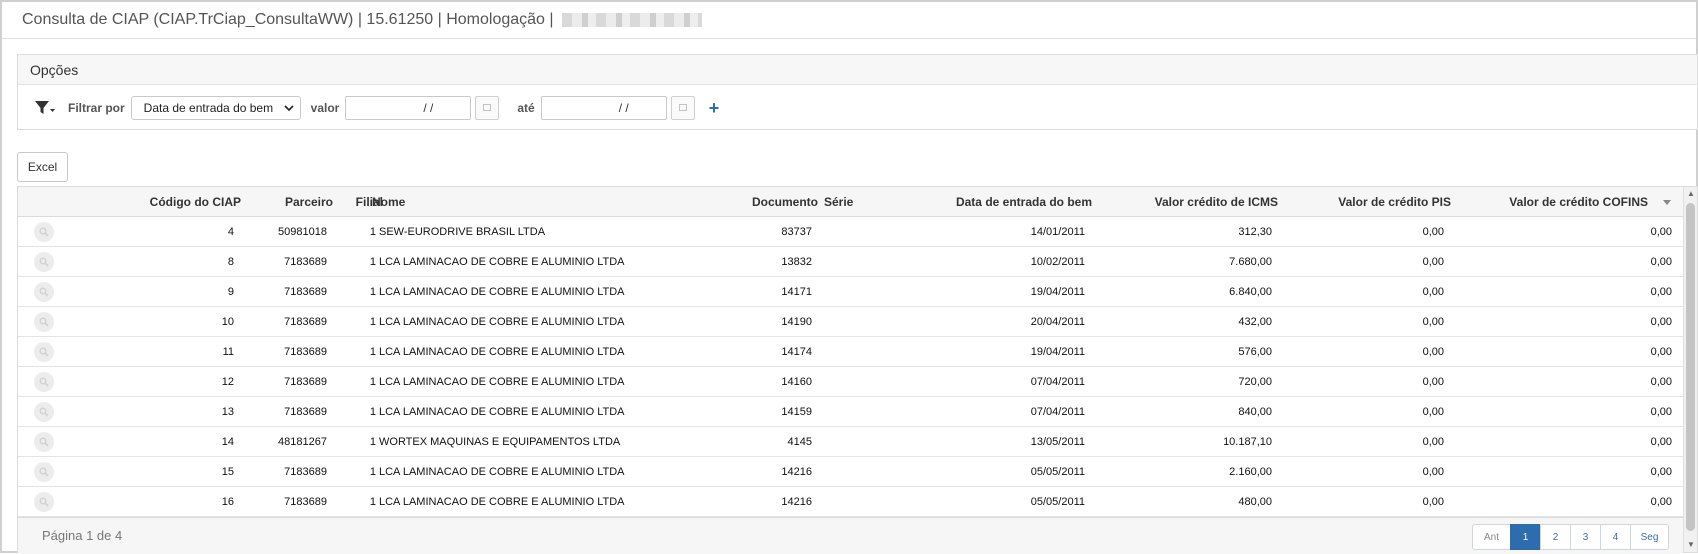 The width and height of the screenshot is (1698, 554). Describe the element at coordinates (799, 442) in the screenshot. I see `cell-documento: 4145` at that location.